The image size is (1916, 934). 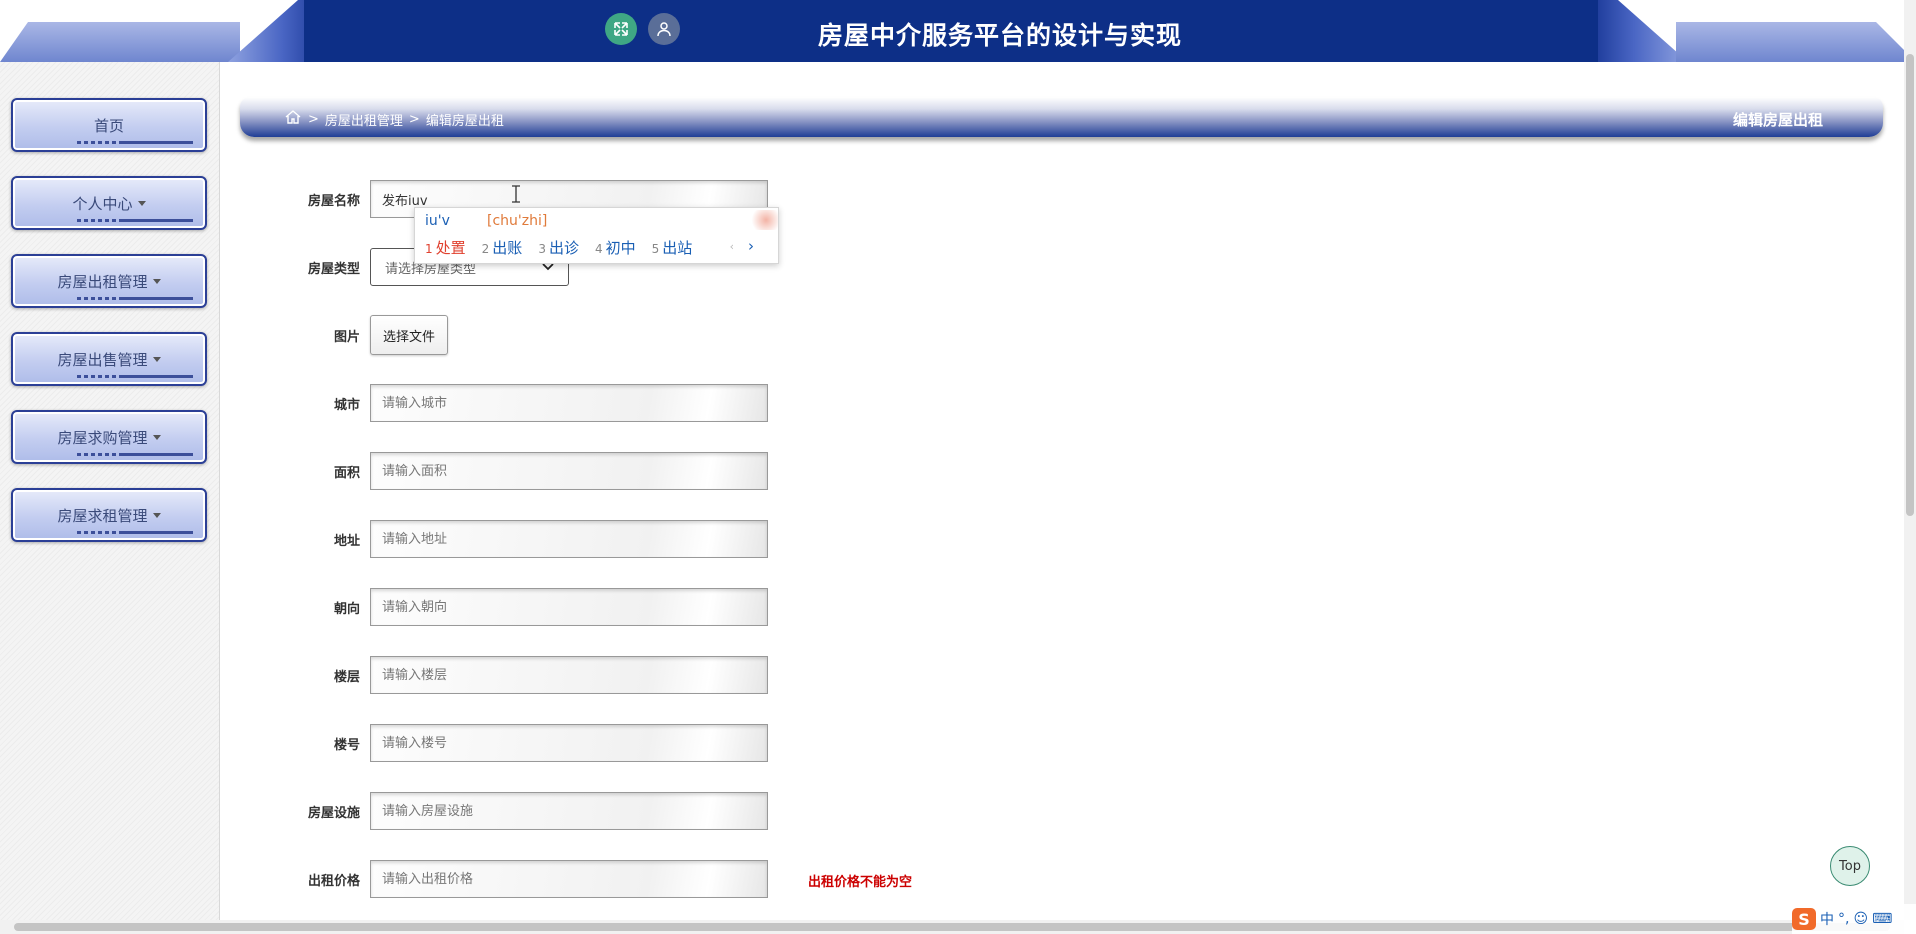 I want to click on breadcrumb-bar: > 房屋出租管理 > 编辑房屋出租 编辑房屋出租, so click(x=1061, y=117).